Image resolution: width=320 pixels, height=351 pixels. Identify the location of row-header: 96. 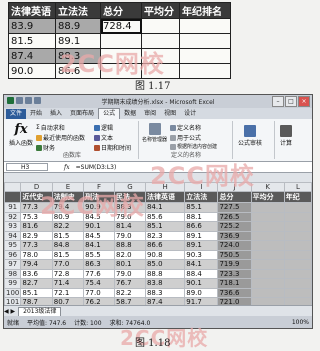
(13, 254).